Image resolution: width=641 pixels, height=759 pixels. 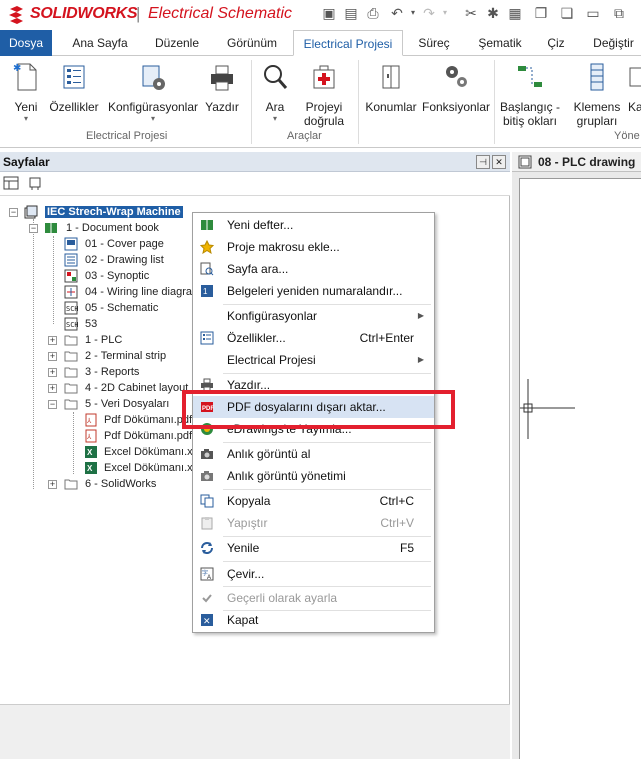 I want to click on open-folder-icon: ▣, so click(x=329, y=13).